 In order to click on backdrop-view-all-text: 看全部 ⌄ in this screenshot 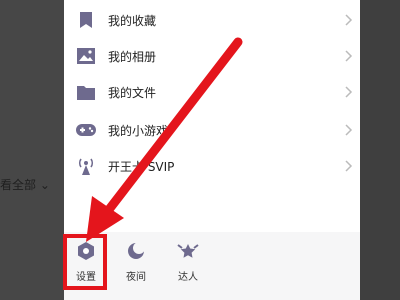, I will do `click(25, 185)`.